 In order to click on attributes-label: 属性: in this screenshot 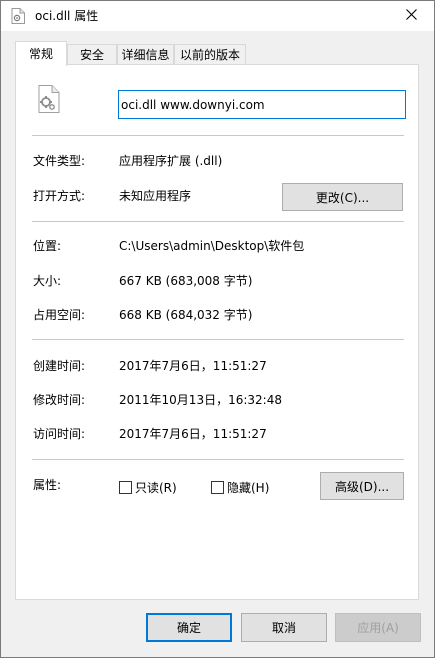, I will do `click(47, 485)`.